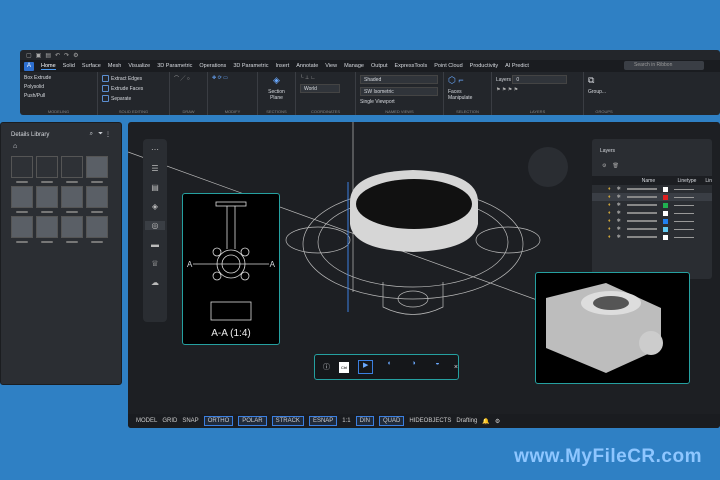  Describe the element at coordinates (29, 55) in the screenshot. I see `new-icon: ▢` at that location.